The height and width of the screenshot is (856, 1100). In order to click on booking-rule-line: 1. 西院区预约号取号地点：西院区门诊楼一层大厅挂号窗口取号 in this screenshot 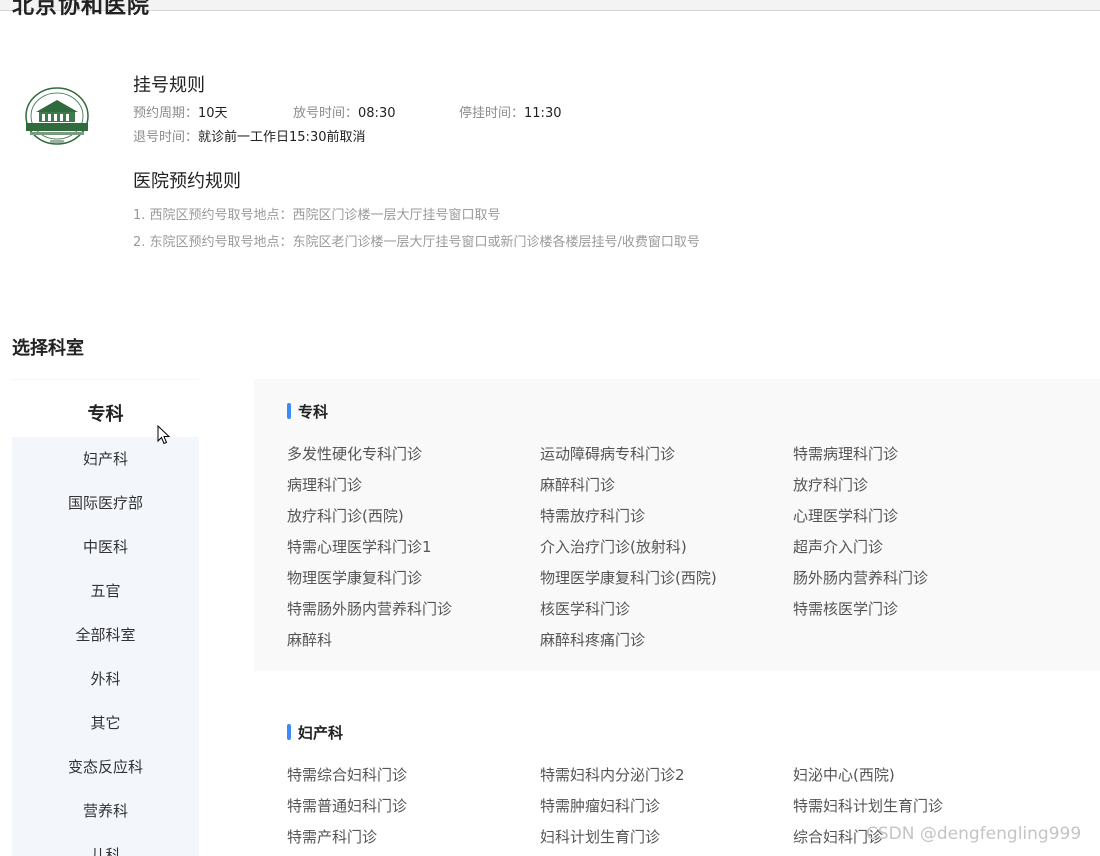, I will do `click(317, 215)`.